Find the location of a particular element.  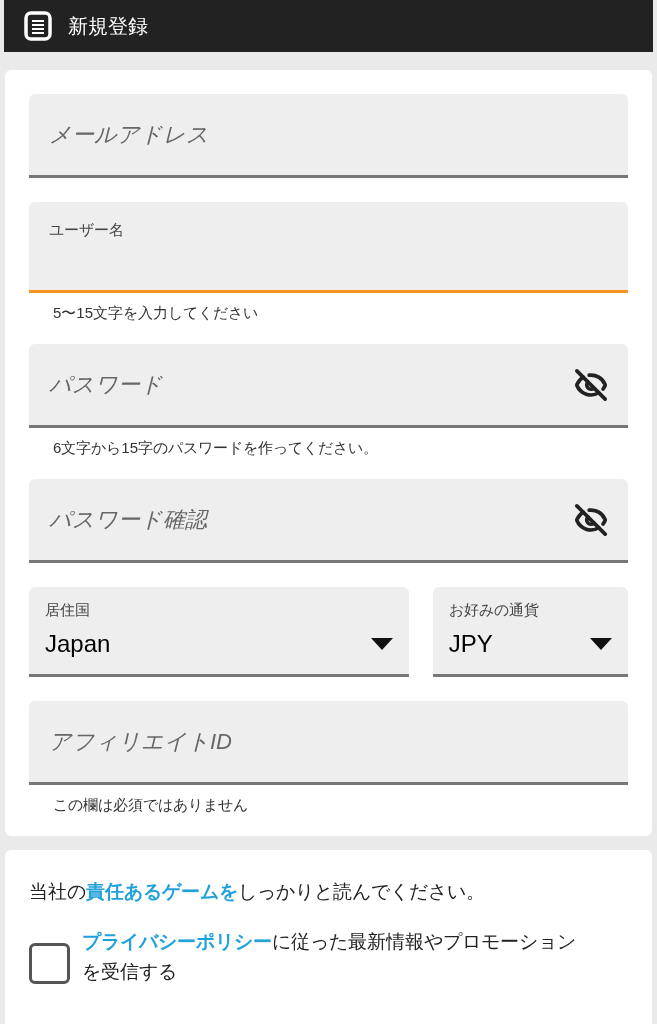

field-label: 居住国 is located at coordinates (67, 610).